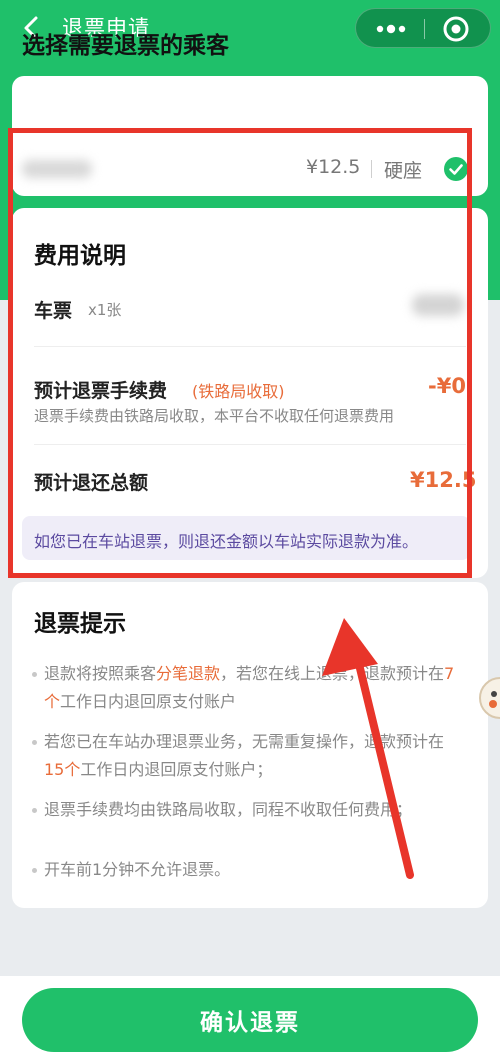  What do you see at coordinates (456, 29) in the screenshot?
I see `target-icon` at bounding box center [456, 29].